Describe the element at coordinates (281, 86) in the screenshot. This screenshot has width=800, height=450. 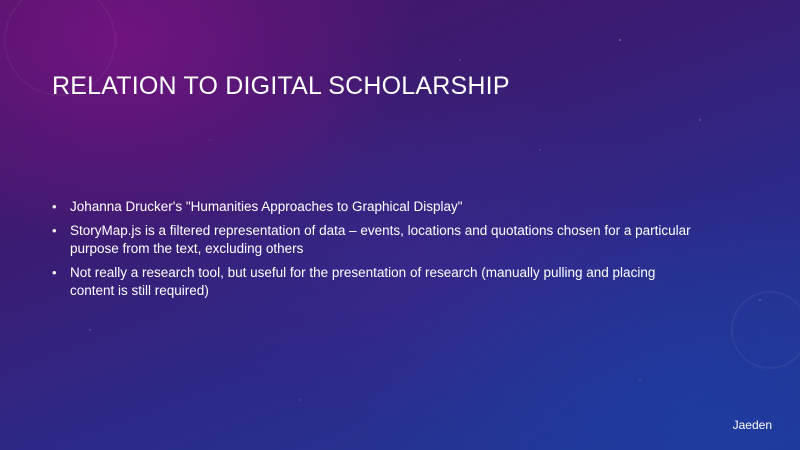
I see `slide-title: RELATION TO DIGITAL SCHOLARSHIP` at that location.